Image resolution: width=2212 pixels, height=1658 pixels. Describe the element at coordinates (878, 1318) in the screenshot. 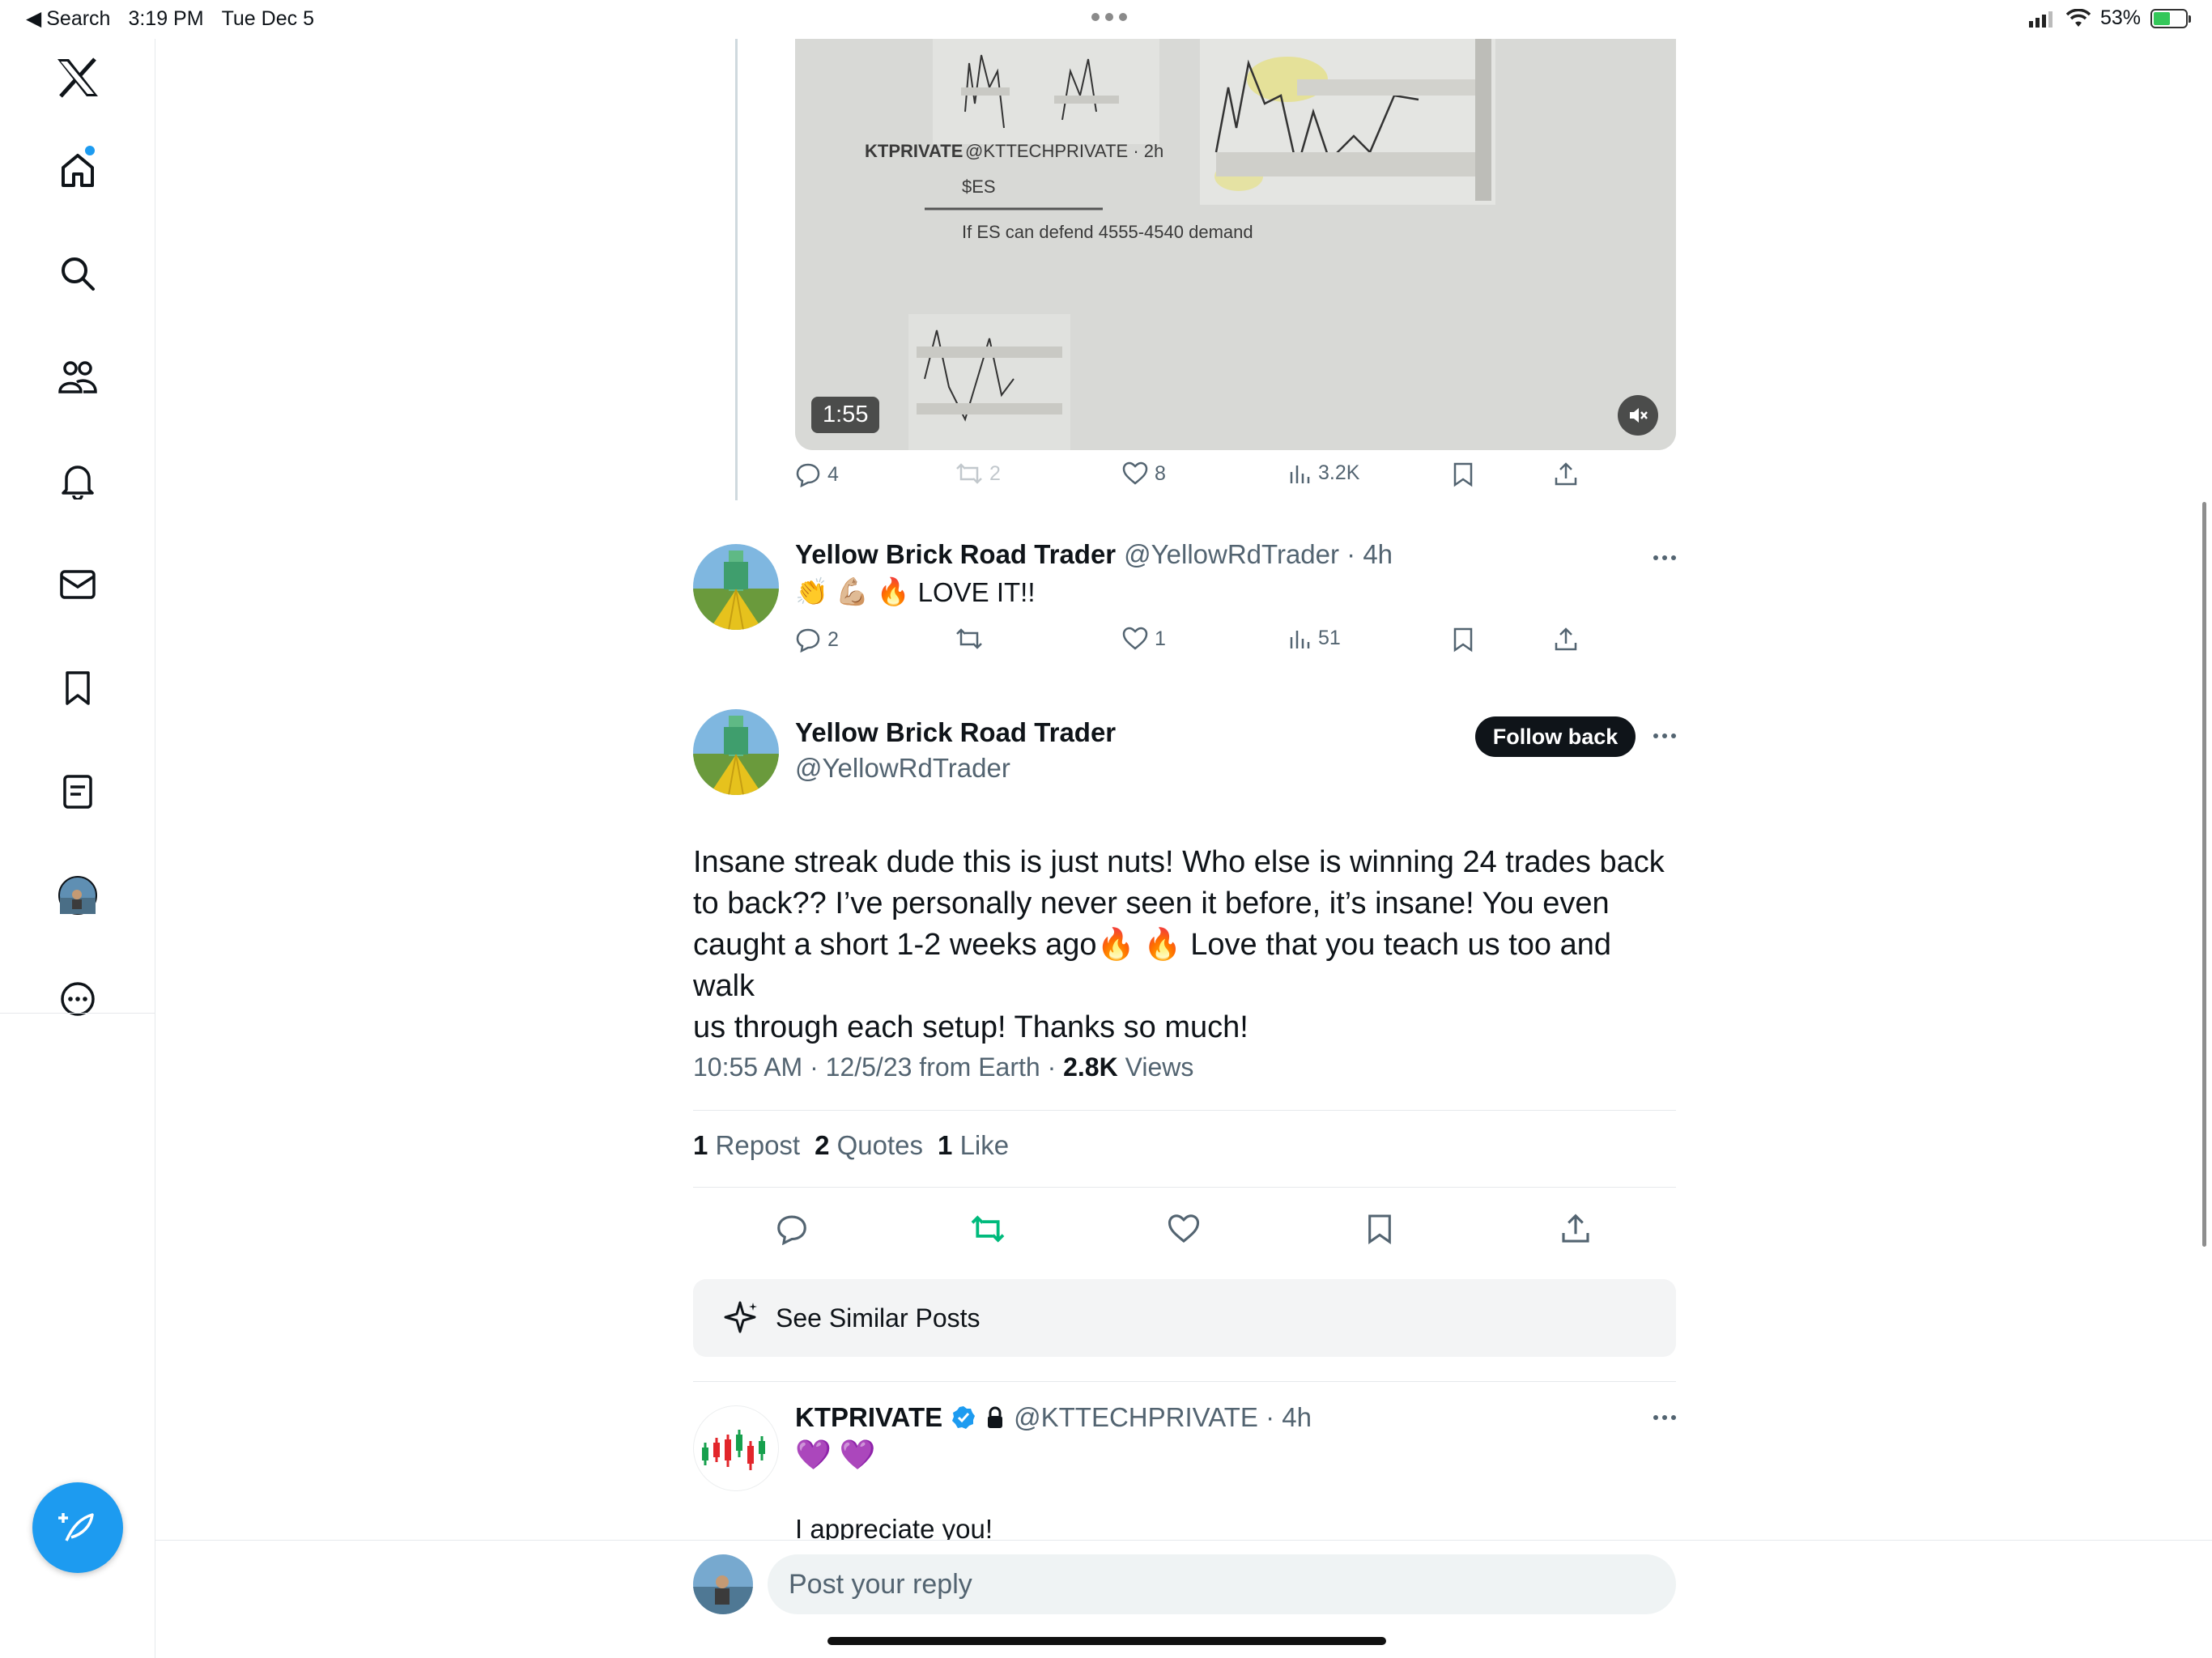

I see `see-similar-posts-label: See Similar Posts` at that location.